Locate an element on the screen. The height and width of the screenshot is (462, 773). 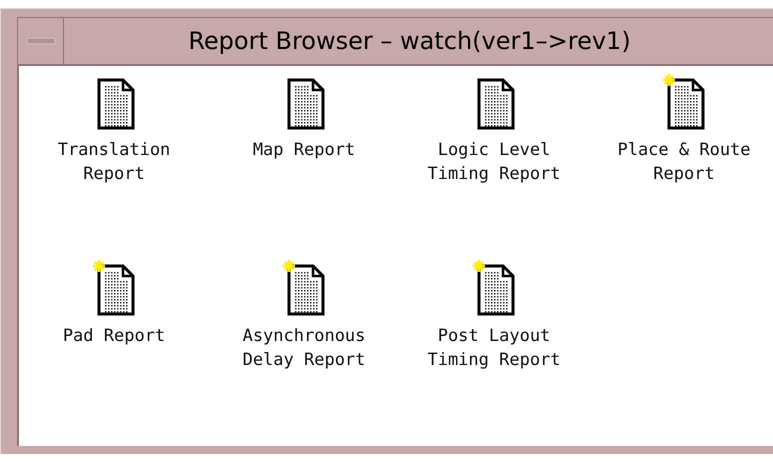
report-label: Post Layout Timing Report is located at coordinates (494, 348).